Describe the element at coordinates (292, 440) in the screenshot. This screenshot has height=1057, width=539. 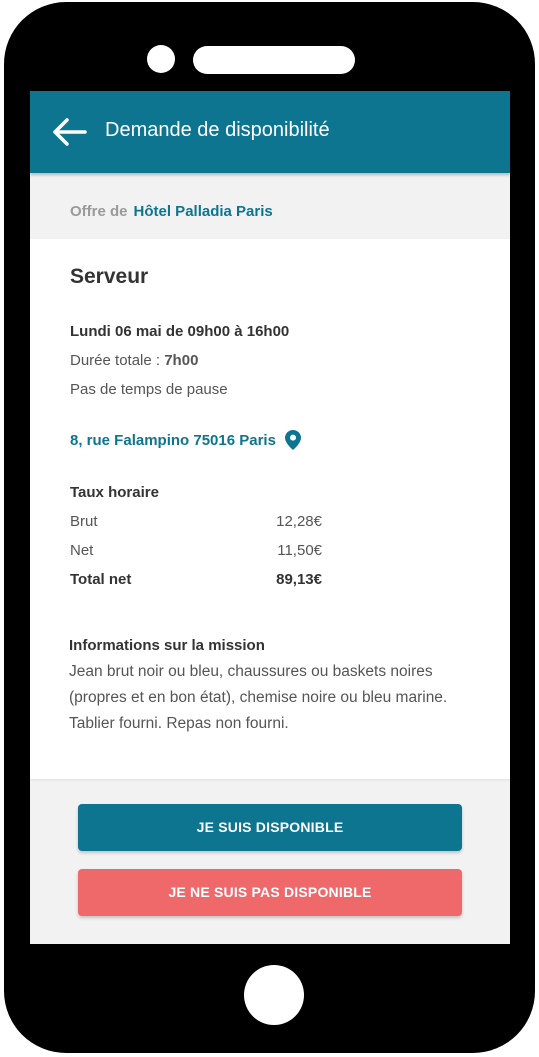
I see `map-pin-icon` at that location.